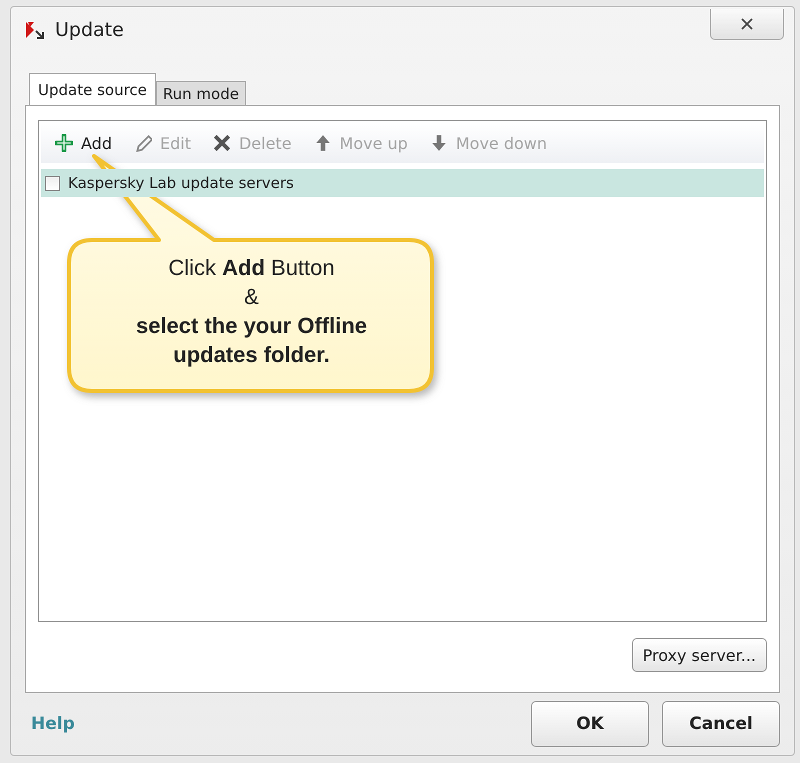 This screenshot has width=800, height=763. I want to click on cross-icon, so click(221, 143).